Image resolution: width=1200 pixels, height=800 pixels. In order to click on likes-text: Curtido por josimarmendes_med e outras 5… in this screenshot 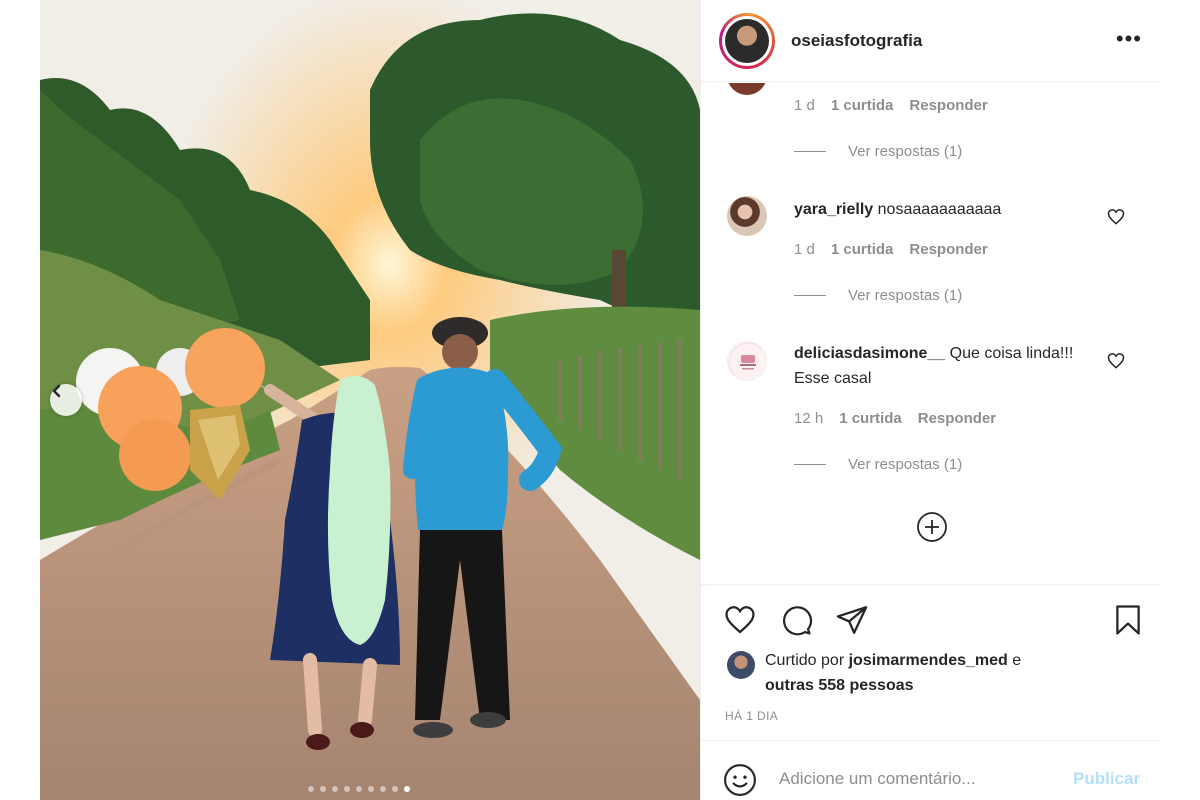, I will do `click(893, 673)`.